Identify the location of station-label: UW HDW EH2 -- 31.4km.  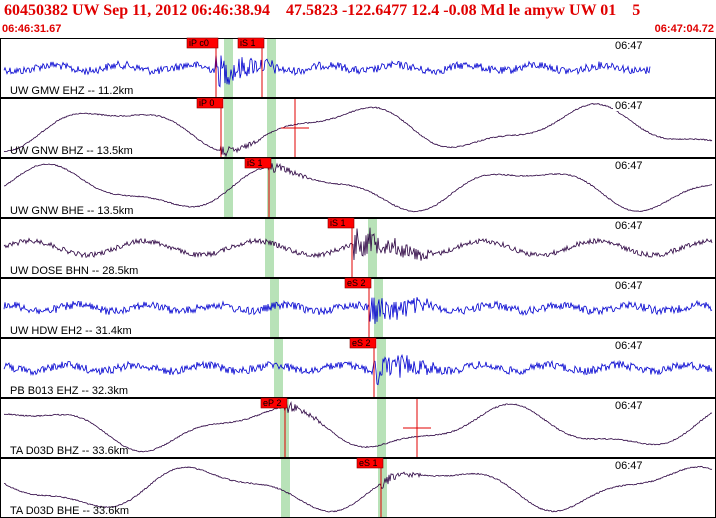
(71, 331).